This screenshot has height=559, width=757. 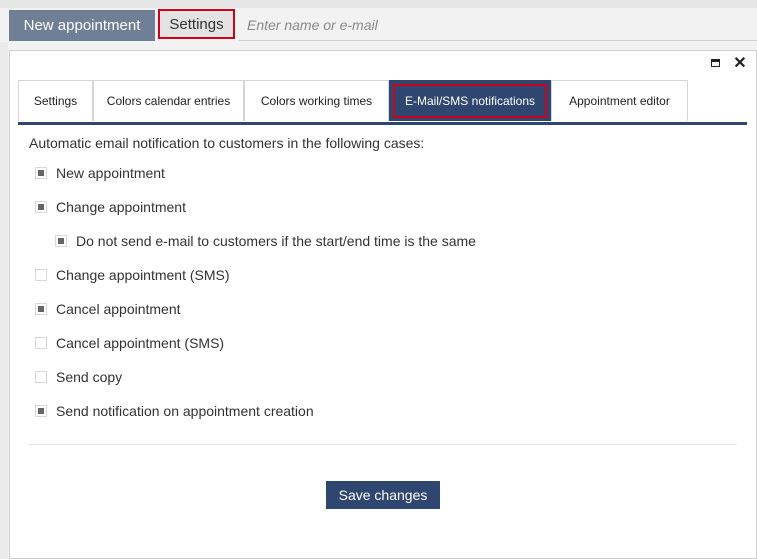 I want to click on tab-label: E-Mail/SMS notifications, so click(x=470, y=101).